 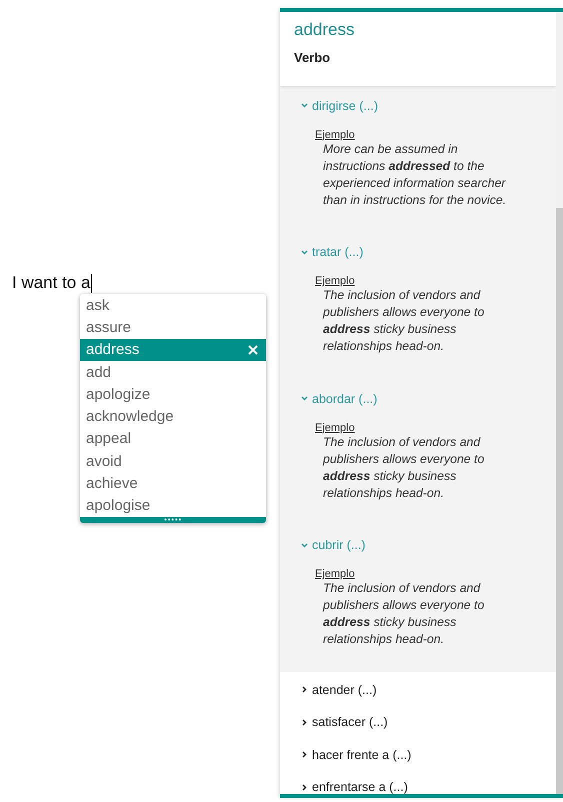 I want to click on suggestion-item: address, so click(x=173, y=349).